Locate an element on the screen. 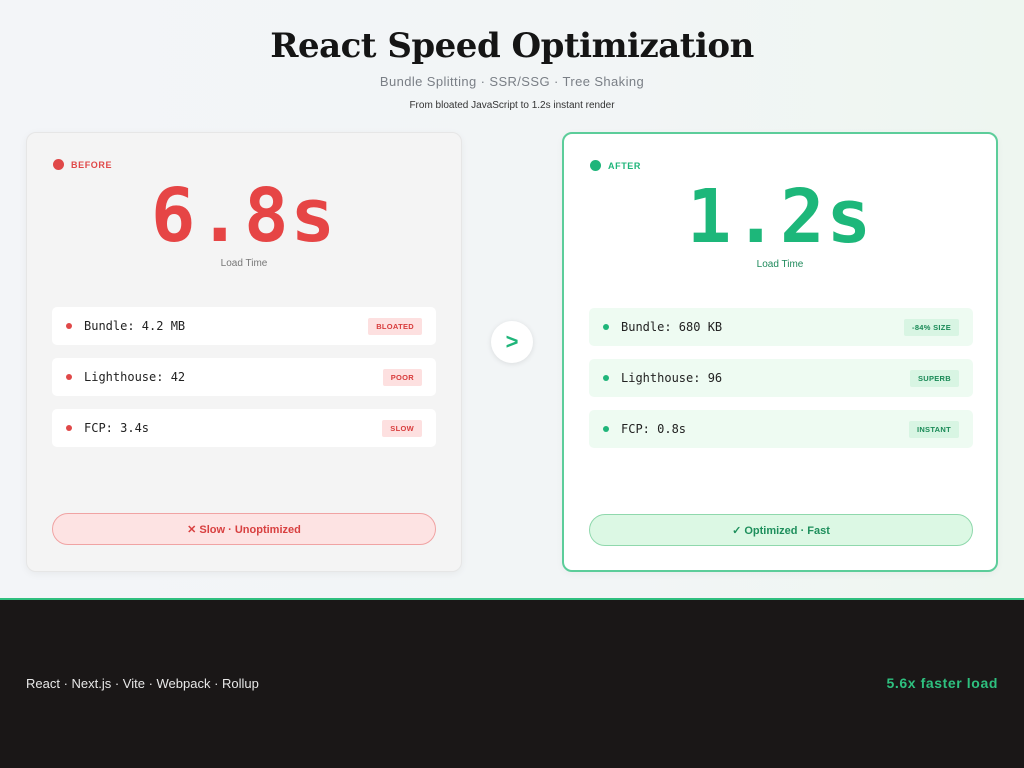 This screenshot has width=1024, height=768. before-tag: BEFORE is located at coordinates (82, 164).